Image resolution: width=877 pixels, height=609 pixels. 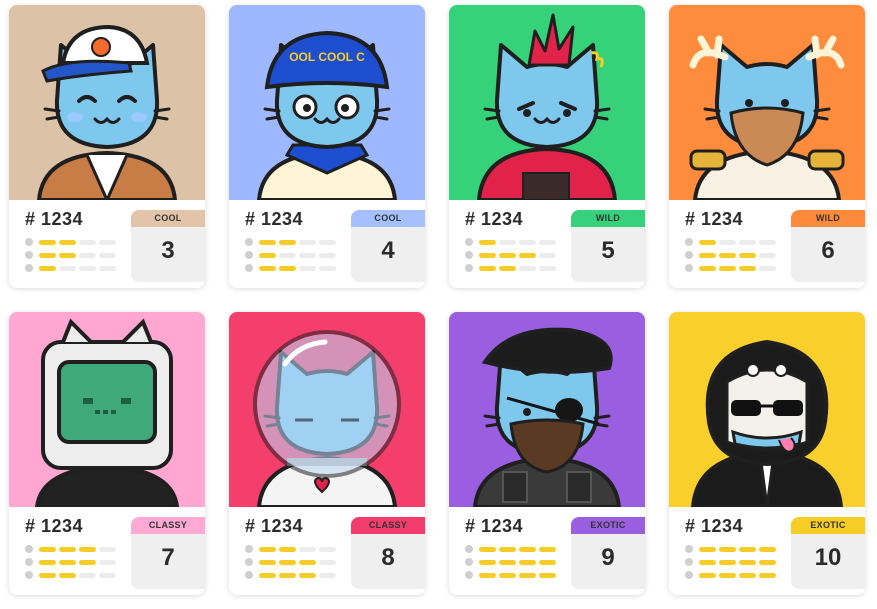 I want to click on nft-card: OOL COOL C # 1234 COOL 4, so click(x=327, y=146).